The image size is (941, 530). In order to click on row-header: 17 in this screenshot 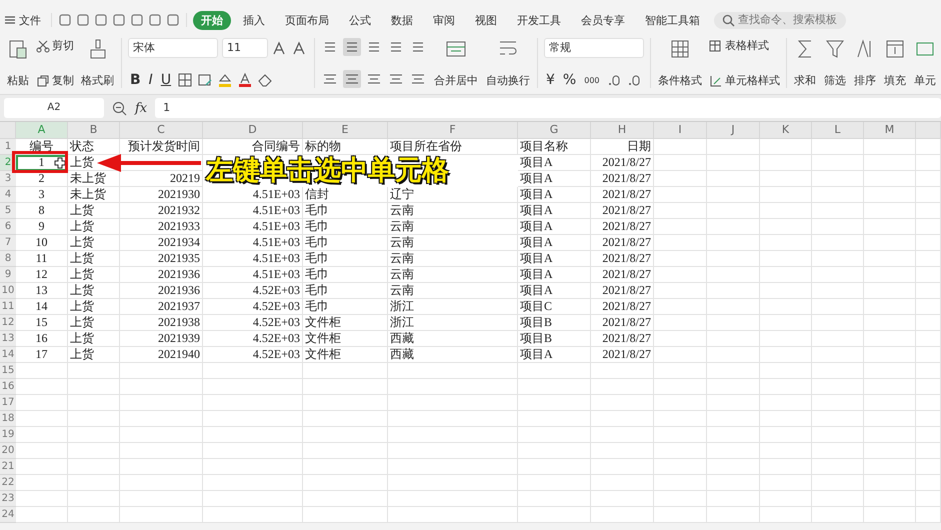, I will do `click(8, 403)`.